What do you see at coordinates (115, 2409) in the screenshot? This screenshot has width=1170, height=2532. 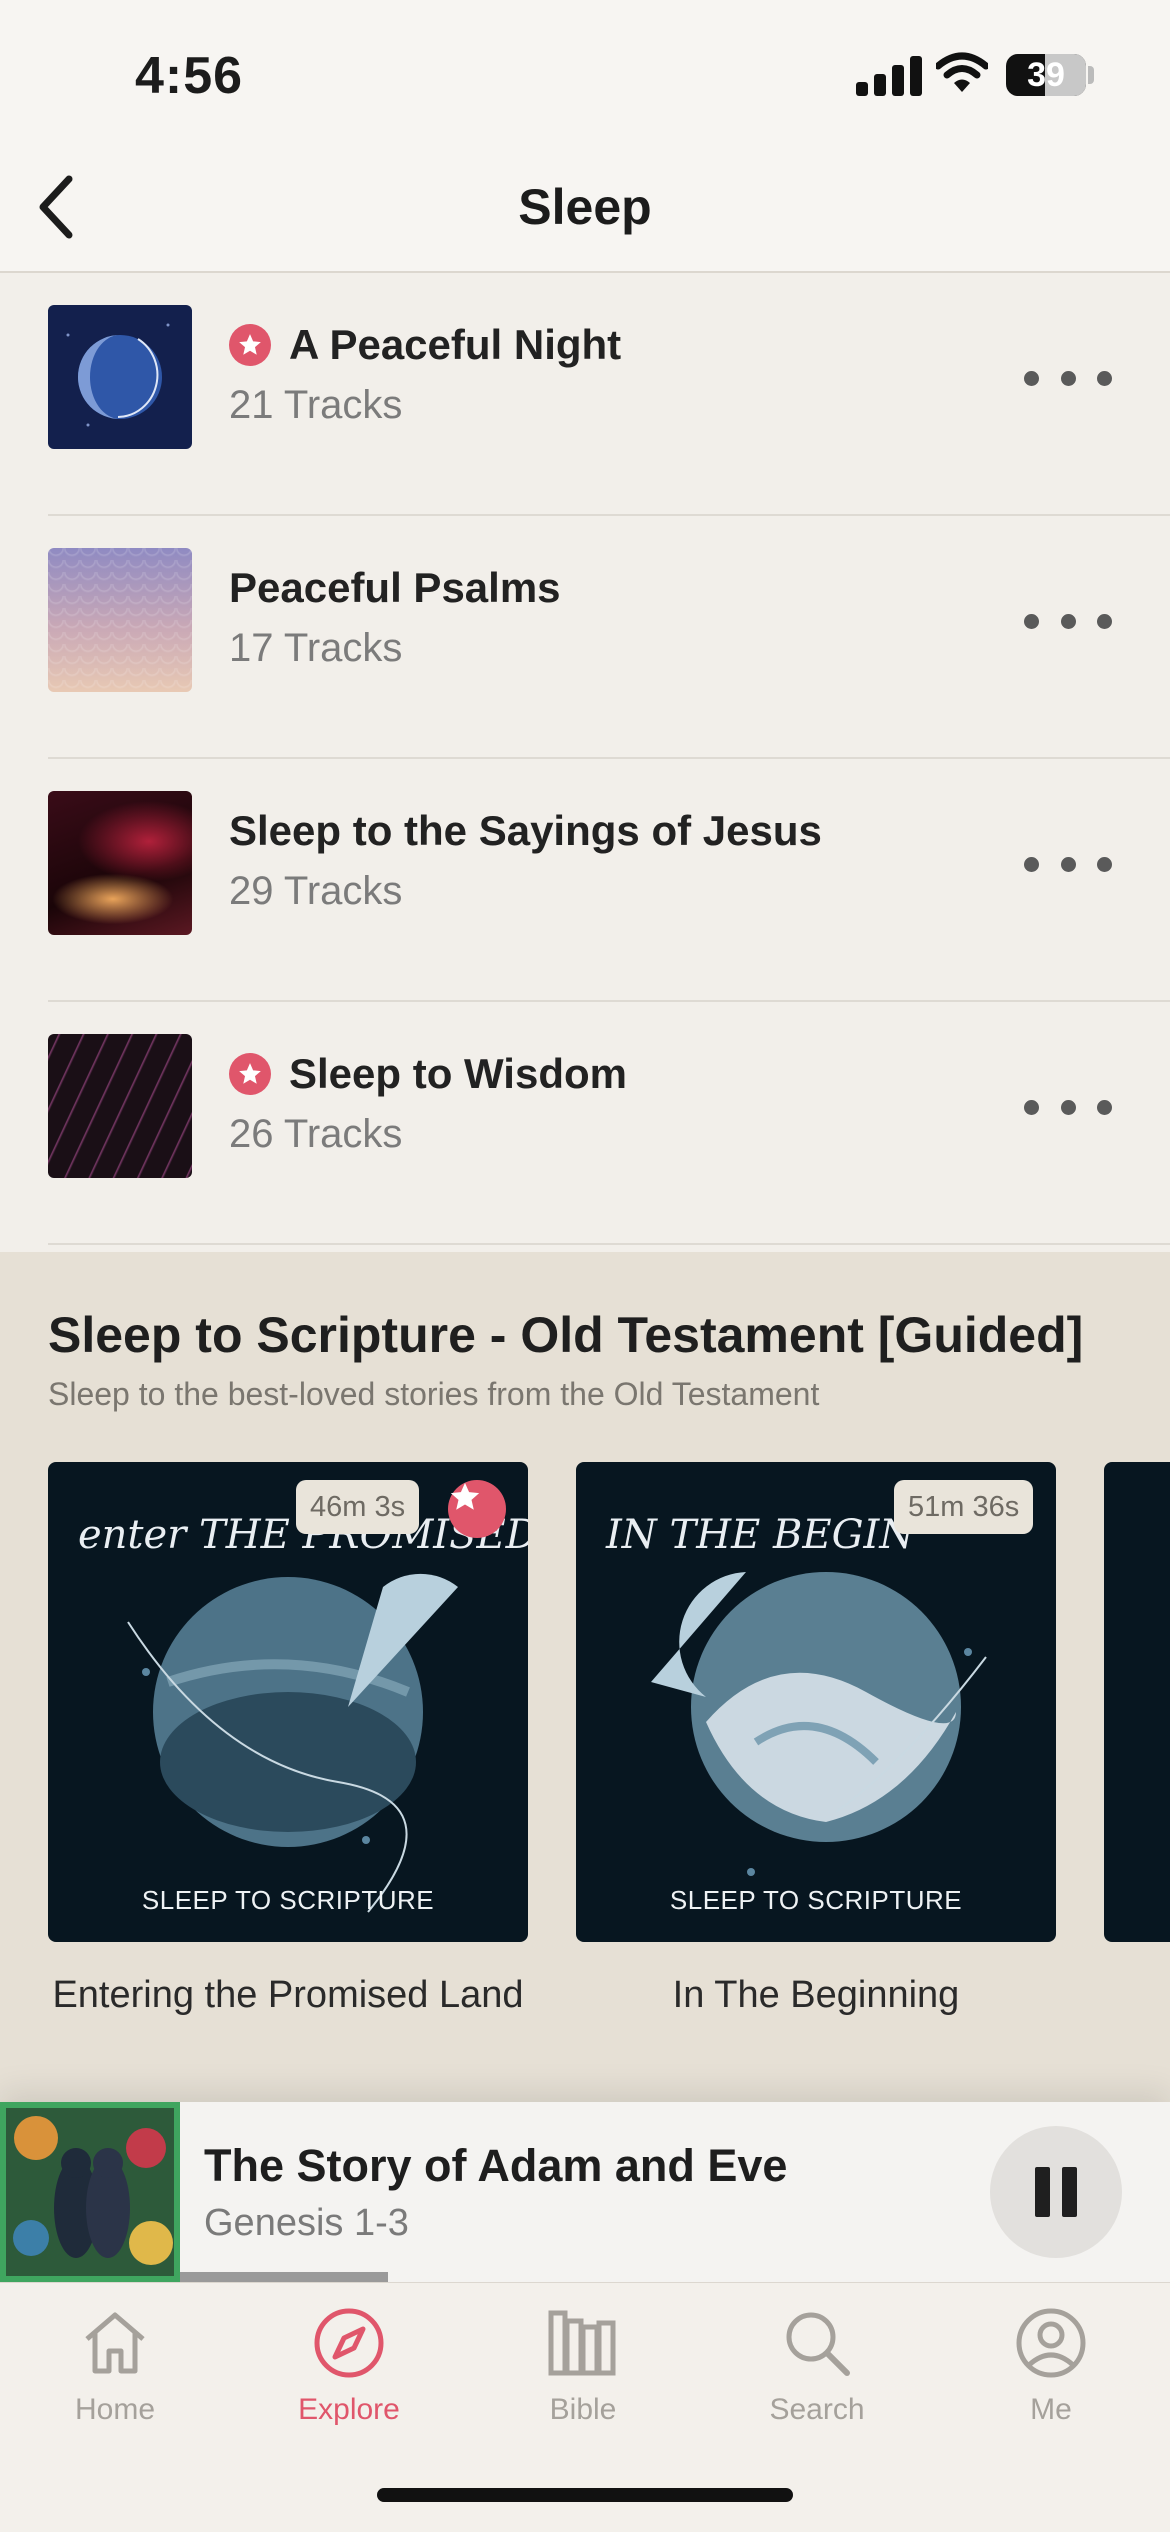 I see `tab-label: Home` at bounding box center [115, 2409].